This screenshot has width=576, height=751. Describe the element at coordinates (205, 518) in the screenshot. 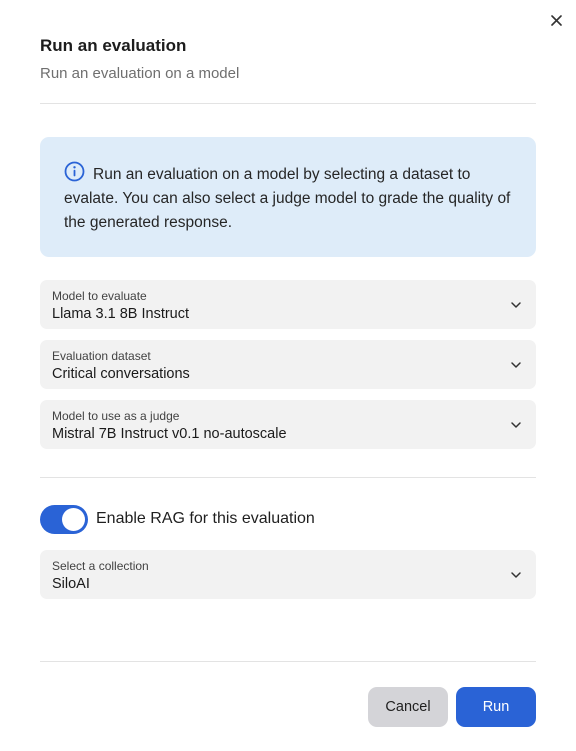

I see `rag-toggle-label: Enable RAG for this evaluation` at that location.